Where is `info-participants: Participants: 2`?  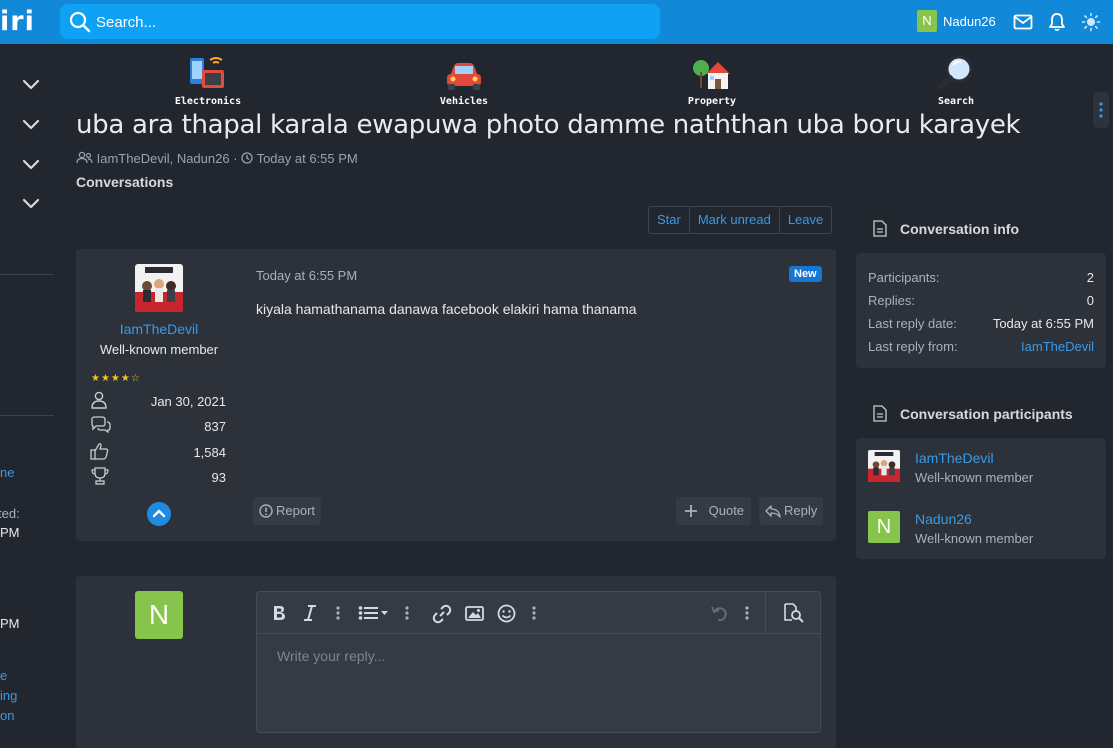
info-participants: Participants: 2 is located at coordinates (981, 277).